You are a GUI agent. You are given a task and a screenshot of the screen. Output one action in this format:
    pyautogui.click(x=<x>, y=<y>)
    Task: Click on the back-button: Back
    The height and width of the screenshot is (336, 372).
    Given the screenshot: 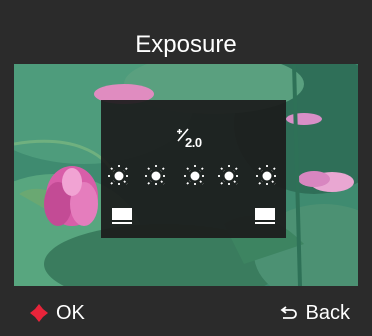 What is the action you would take?
    pyautogui.click(x=315, y=313)
    